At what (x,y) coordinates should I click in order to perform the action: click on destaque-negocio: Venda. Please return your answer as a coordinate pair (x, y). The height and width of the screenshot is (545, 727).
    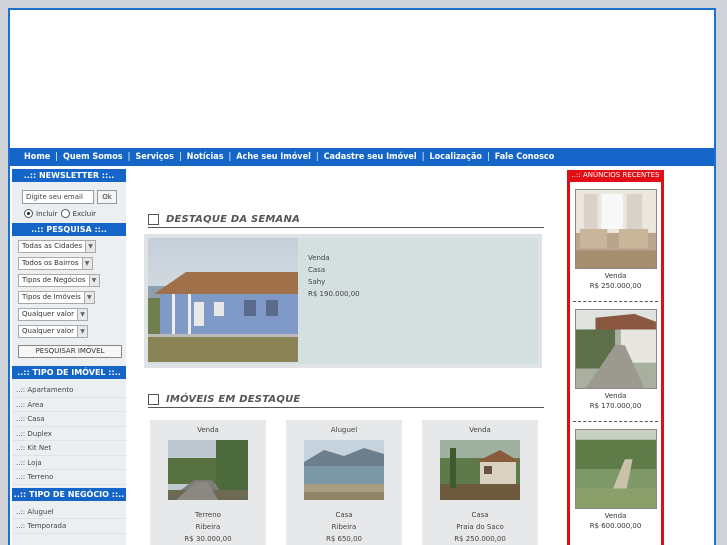
    Looking at the image, I should click on (319, 258).